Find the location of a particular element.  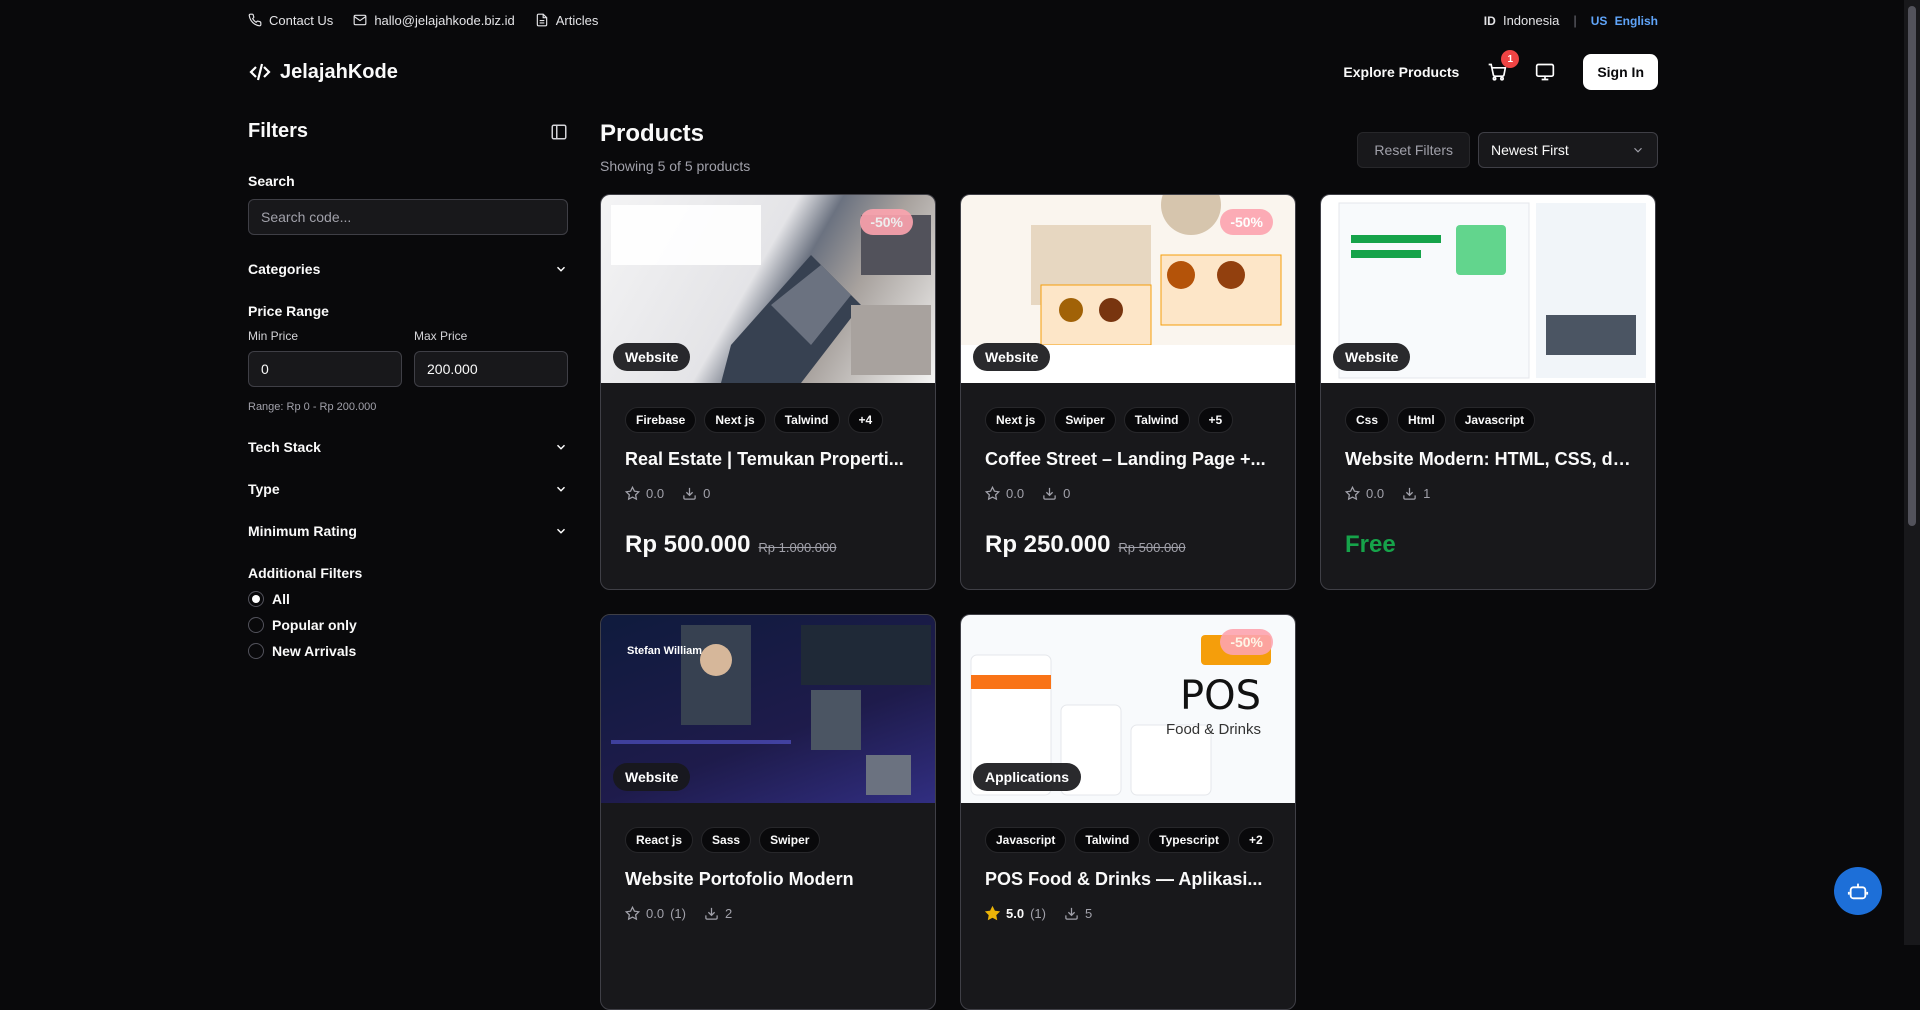

rating: 0.0 is located at coordinates (1364, 493).